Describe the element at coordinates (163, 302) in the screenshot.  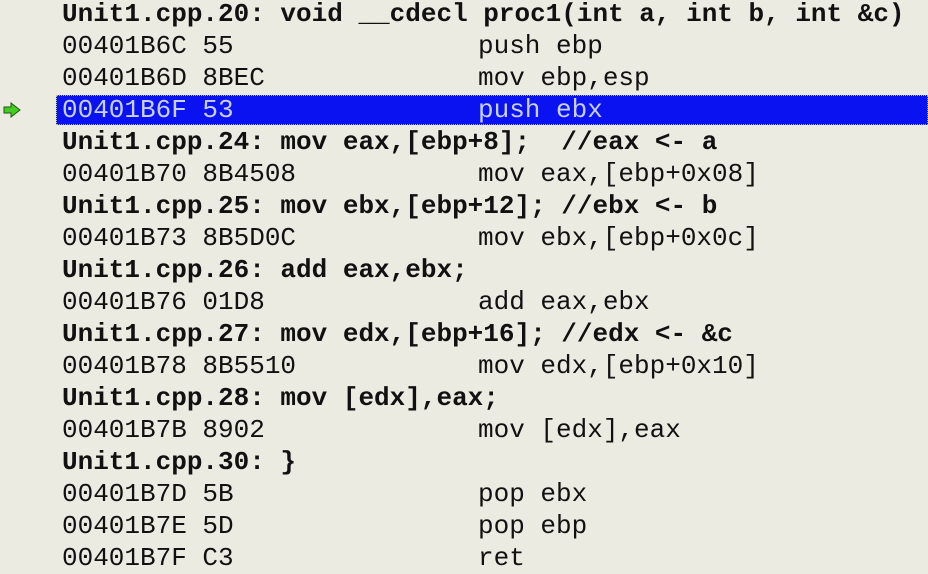
I see `address-bytes: 00401B76 01D8` at that location.